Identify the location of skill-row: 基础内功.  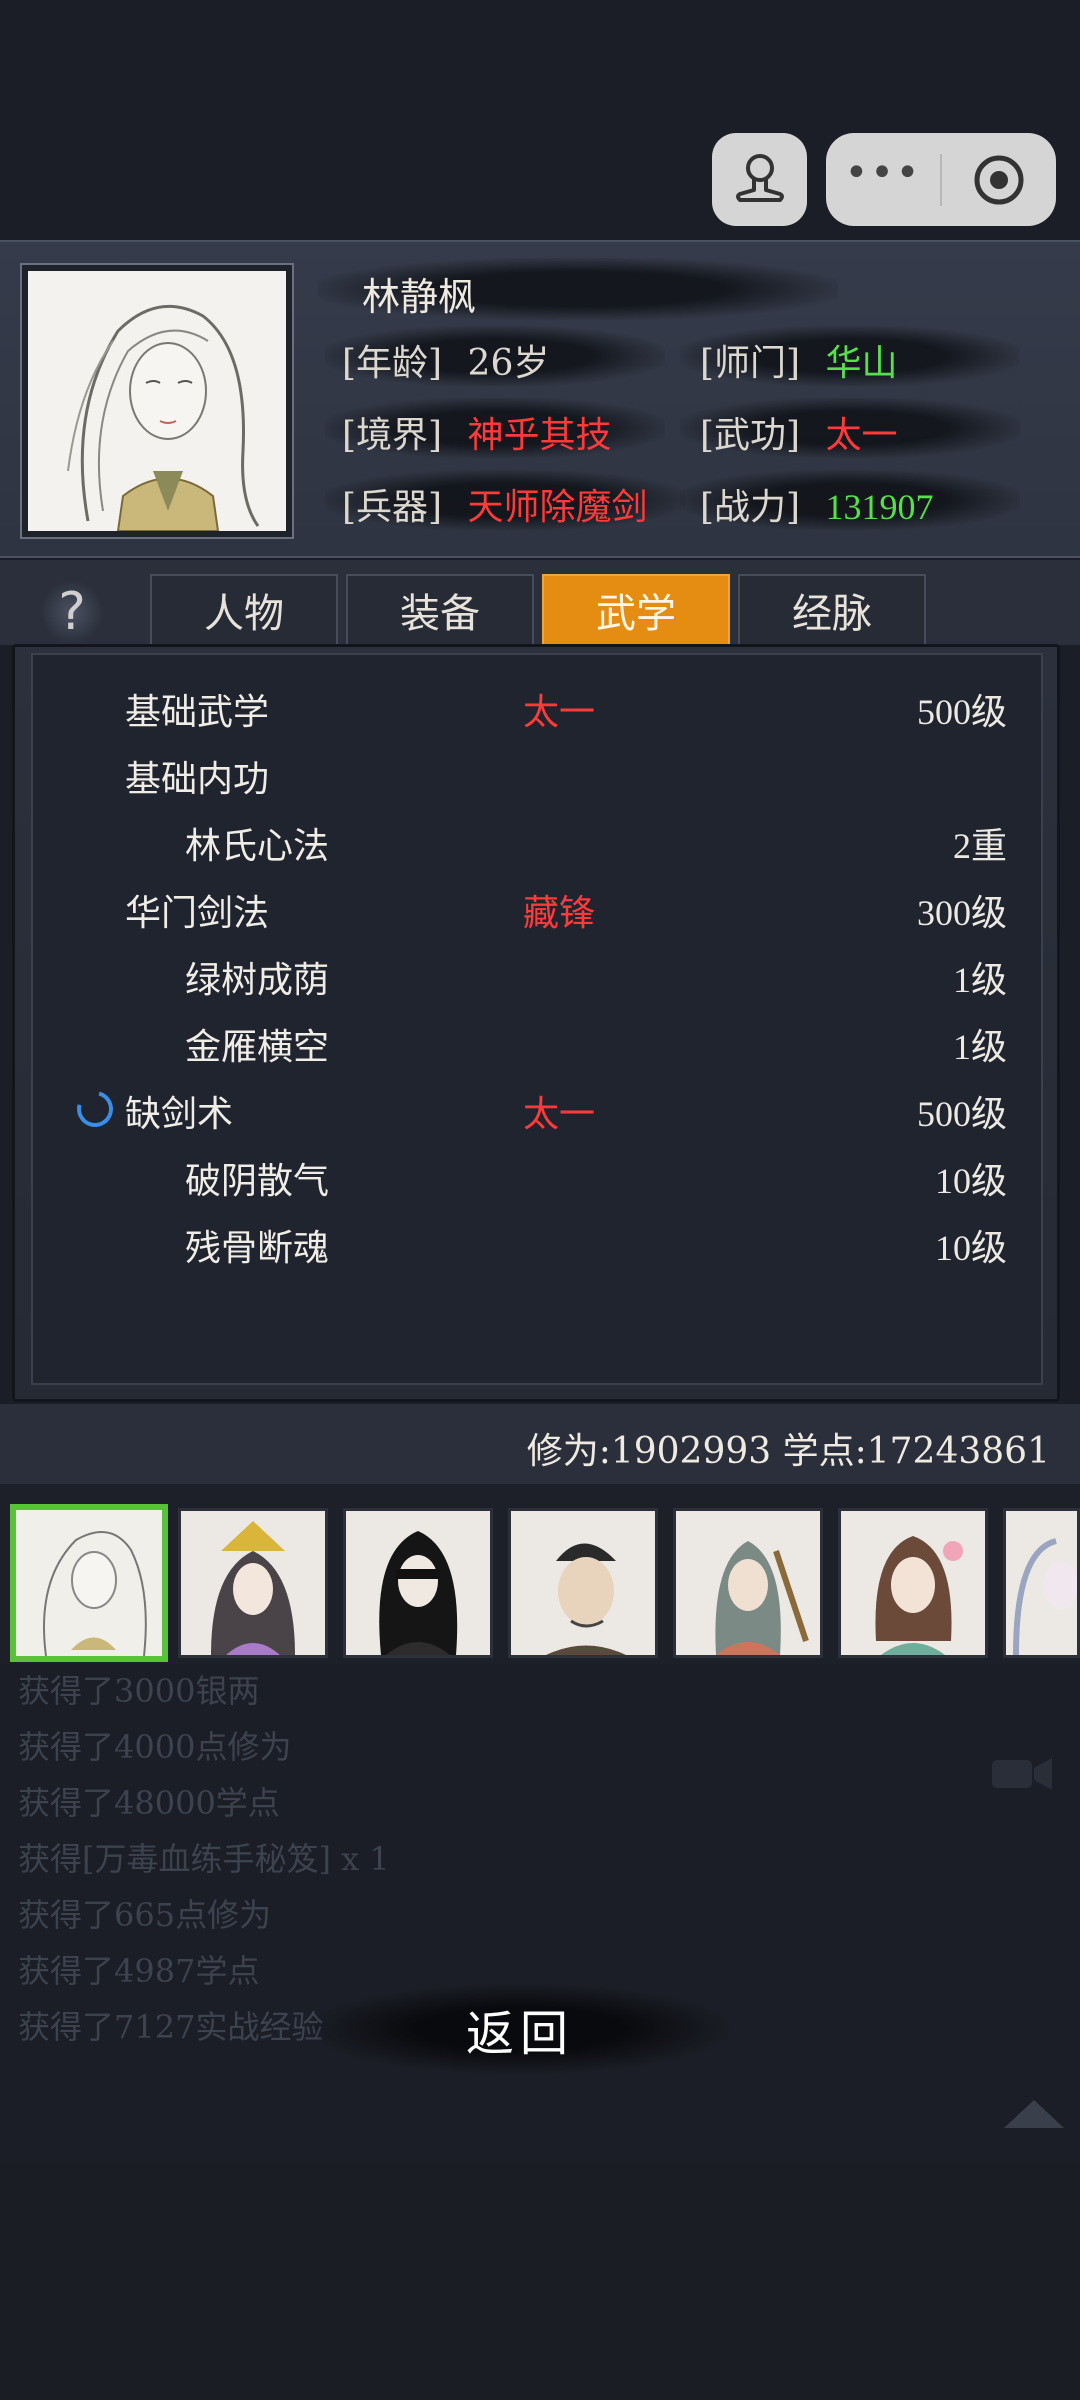
(539, 773).